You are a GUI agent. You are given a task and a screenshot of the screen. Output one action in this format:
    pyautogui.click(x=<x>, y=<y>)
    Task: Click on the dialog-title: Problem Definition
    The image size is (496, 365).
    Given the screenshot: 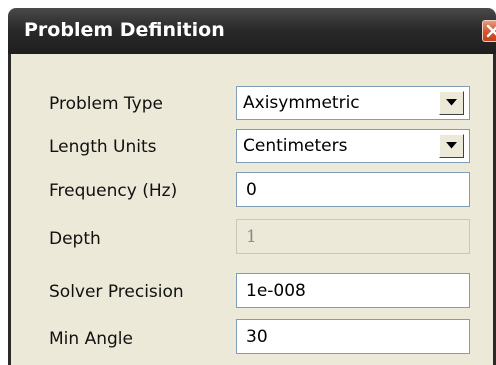 What is the action you would take?
    pyautogui.click(x=124, y=30)
    